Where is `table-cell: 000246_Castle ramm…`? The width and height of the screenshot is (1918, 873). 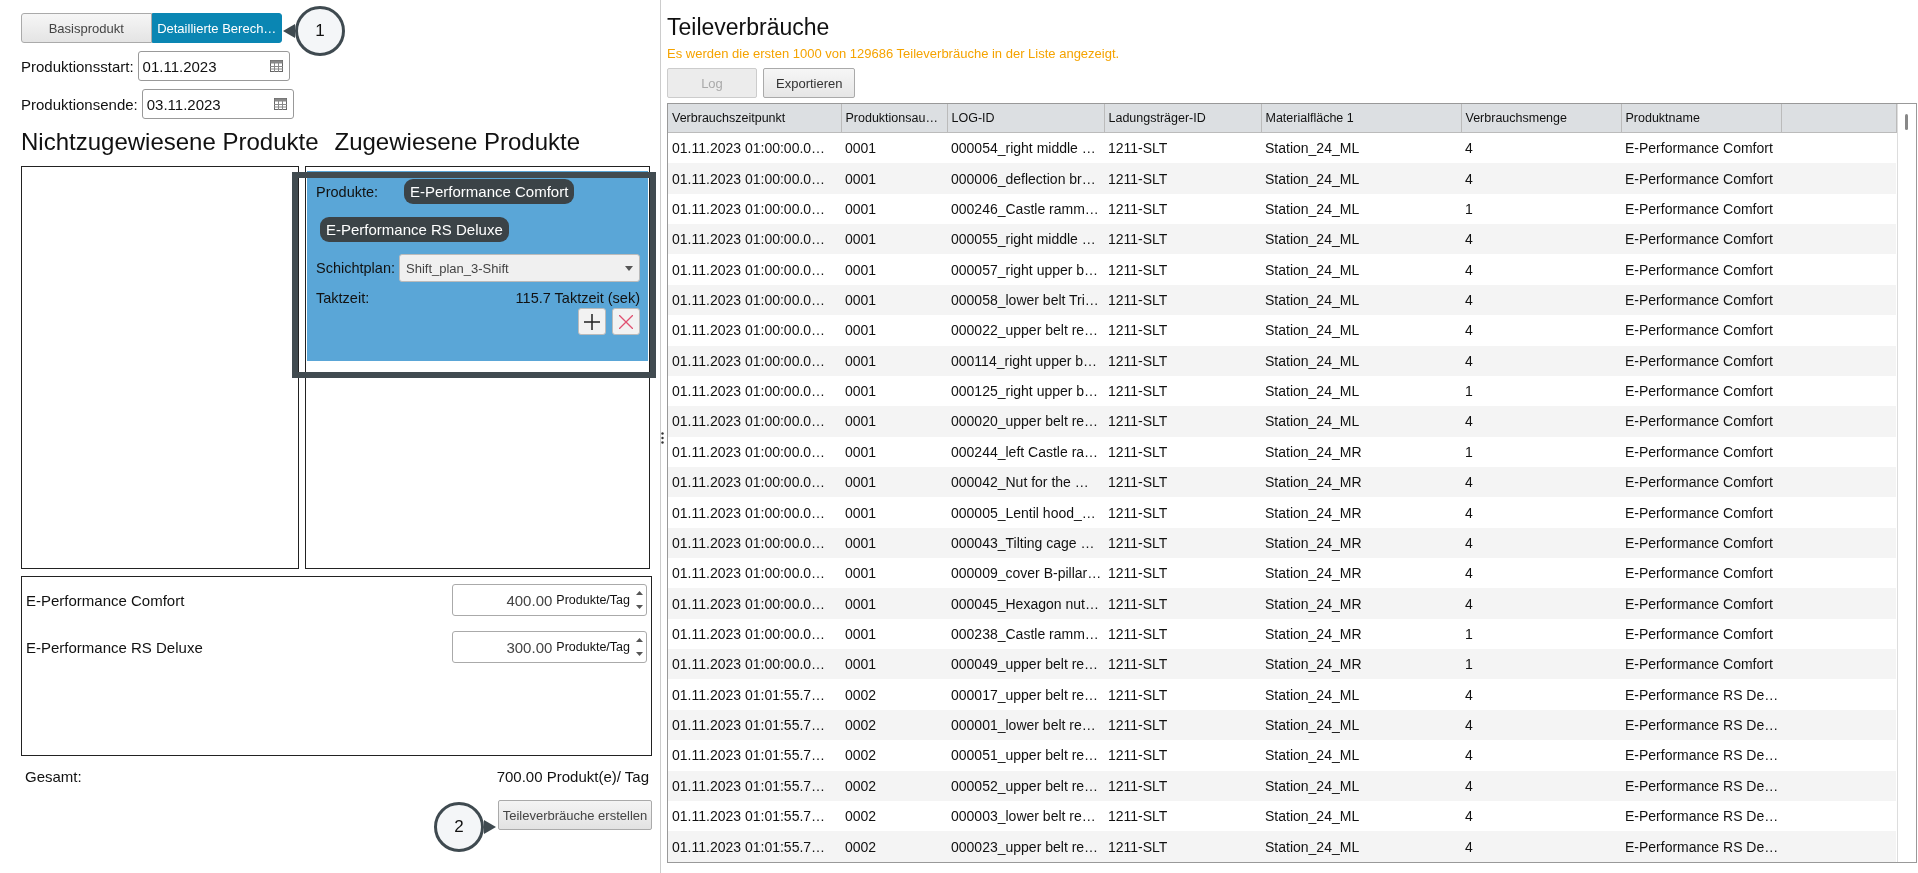 table-cell: 000246_Castle ramm… is located at coordinates (1025, 209).